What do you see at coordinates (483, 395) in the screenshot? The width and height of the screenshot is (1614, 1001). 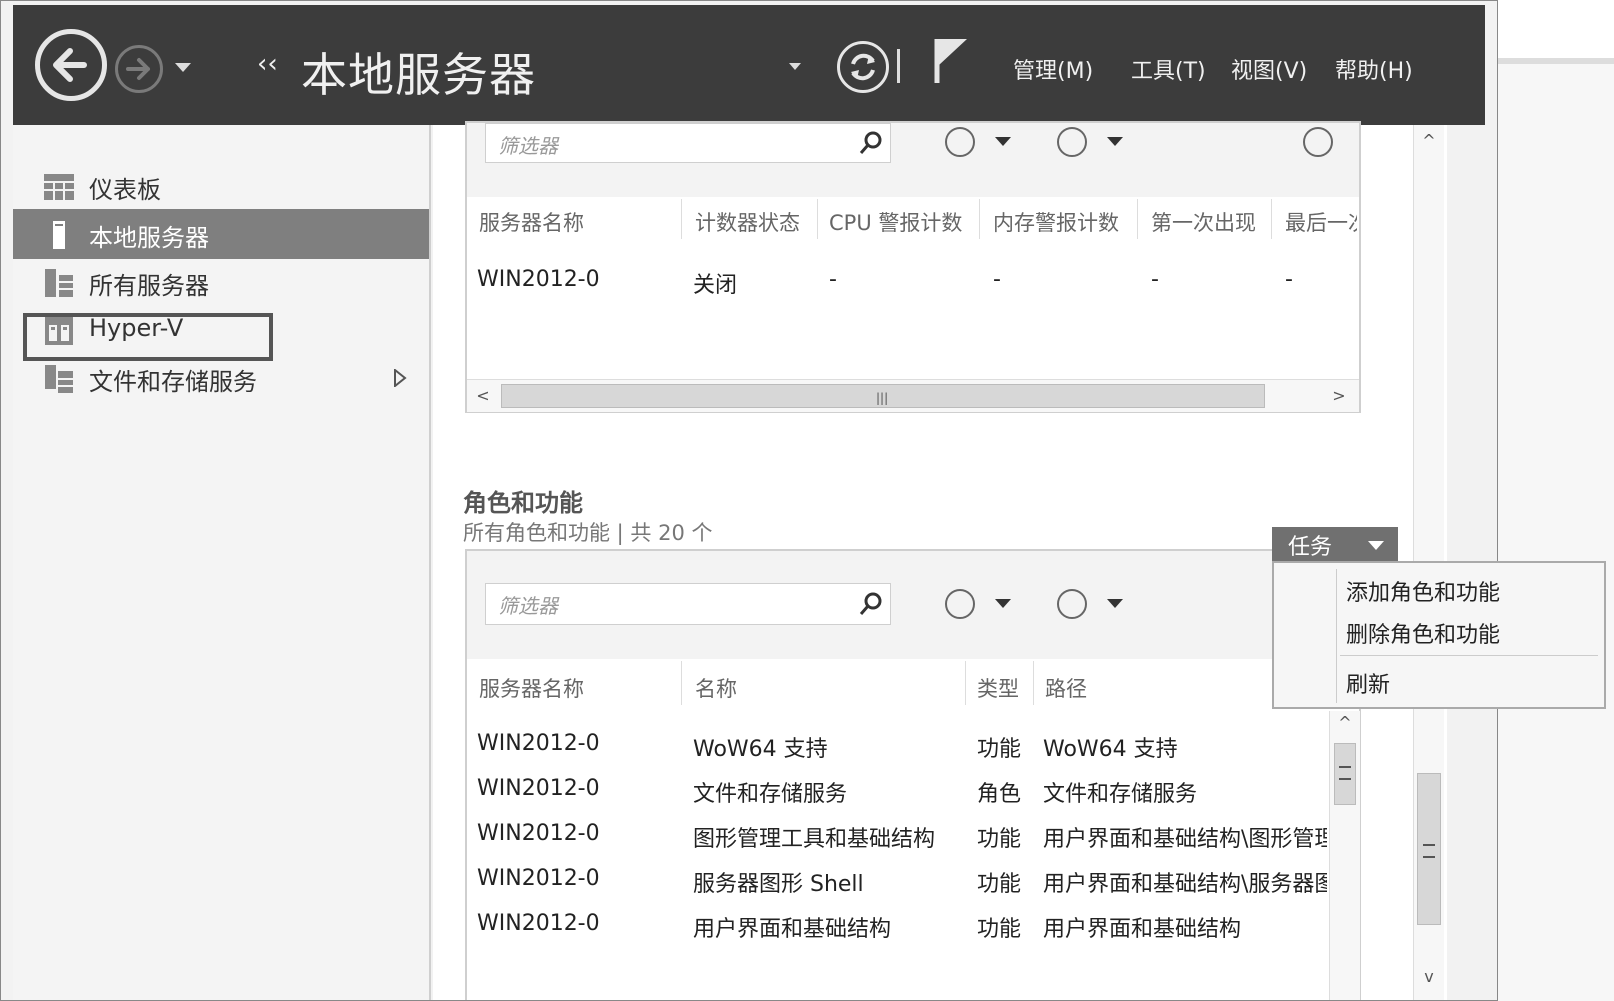 I see `scroll-left-icon: <` at bounding box center [483, 395].